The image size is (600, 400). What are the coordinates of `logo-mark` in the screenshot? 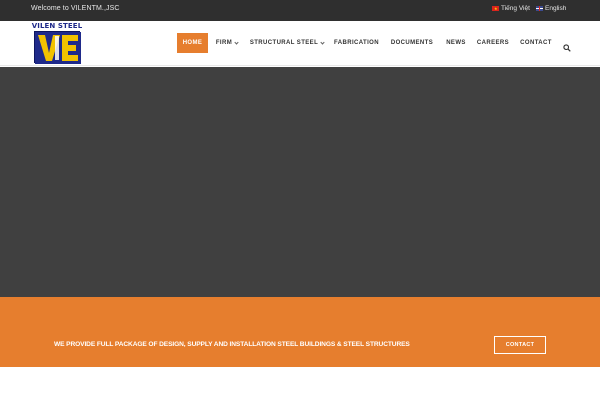 It's located at (57, 47).